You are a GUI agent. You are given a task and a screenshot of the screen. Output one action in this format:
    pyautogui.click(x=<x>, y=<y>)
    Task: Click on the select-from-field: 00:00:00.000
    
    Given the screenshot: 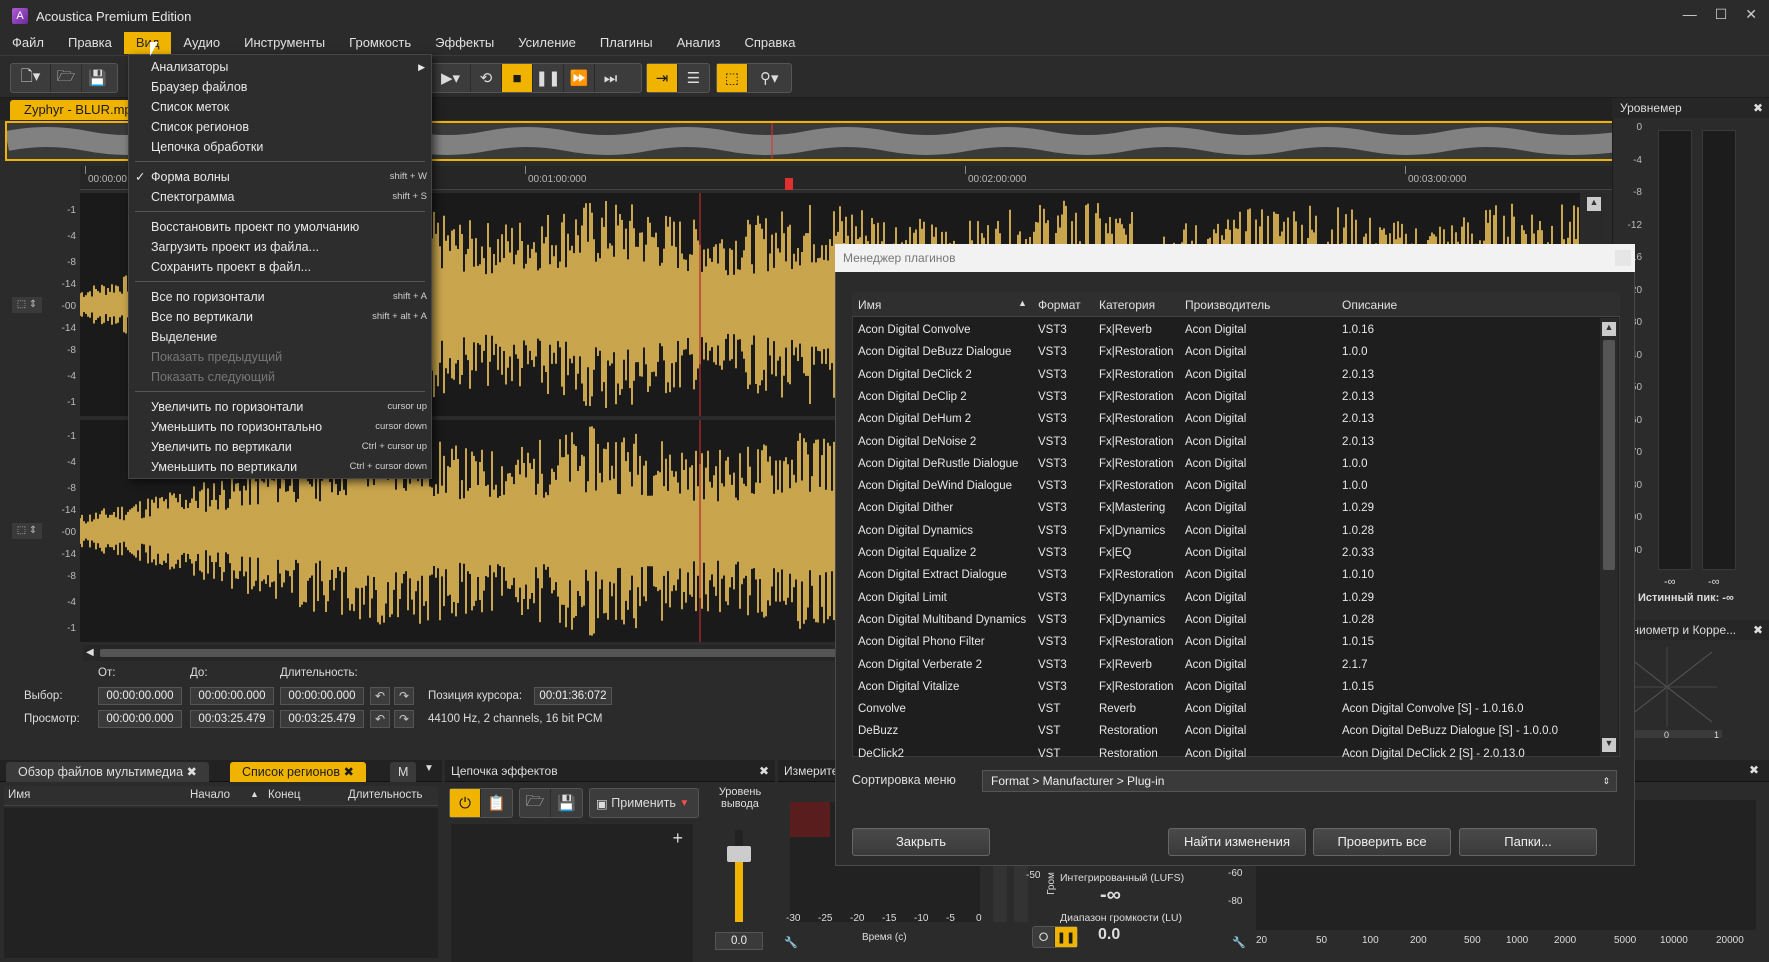 What is the action you would take?
    pyautogui.click(x=140, y=696)
    